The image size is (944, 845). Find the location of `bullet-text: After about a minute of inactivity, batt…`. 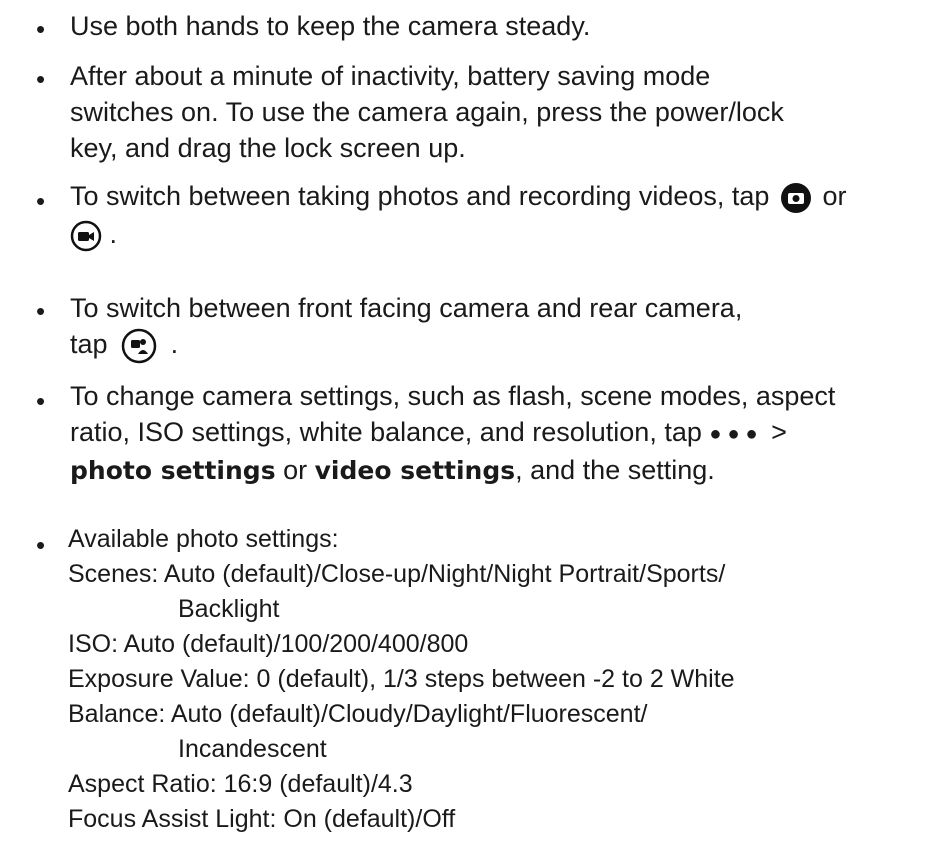

bullet-text: After about a minute of inactivity, batt… is located at coordinates (427, 112).